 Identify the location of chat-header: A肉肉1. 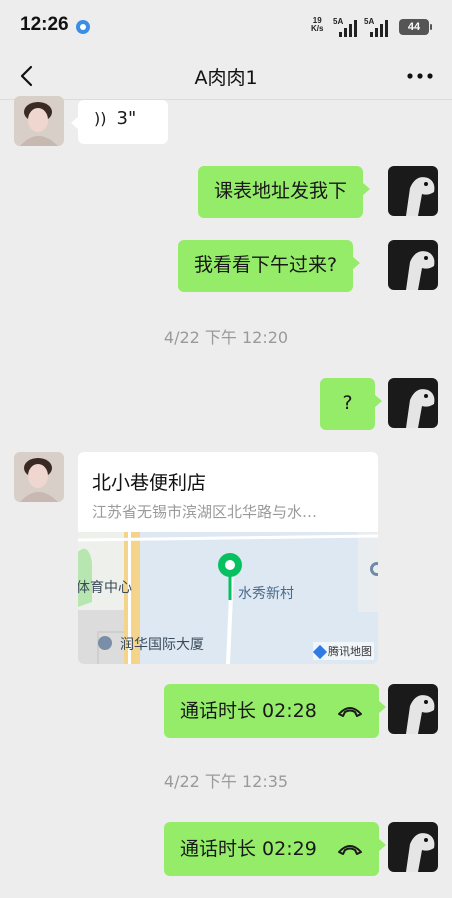
(226, 77).